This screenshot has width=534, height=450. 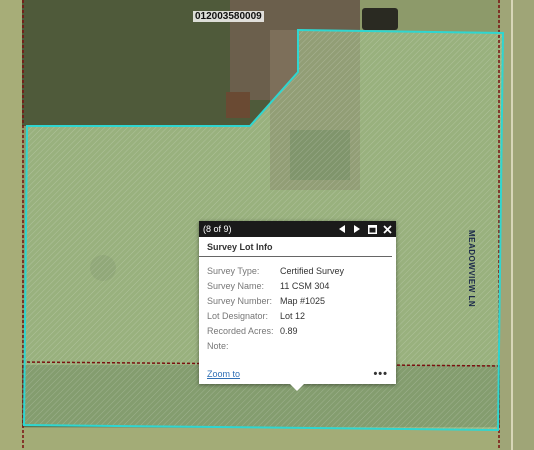 I want to click on attribute-value: Certified Survey, so click(x=312, y=270).